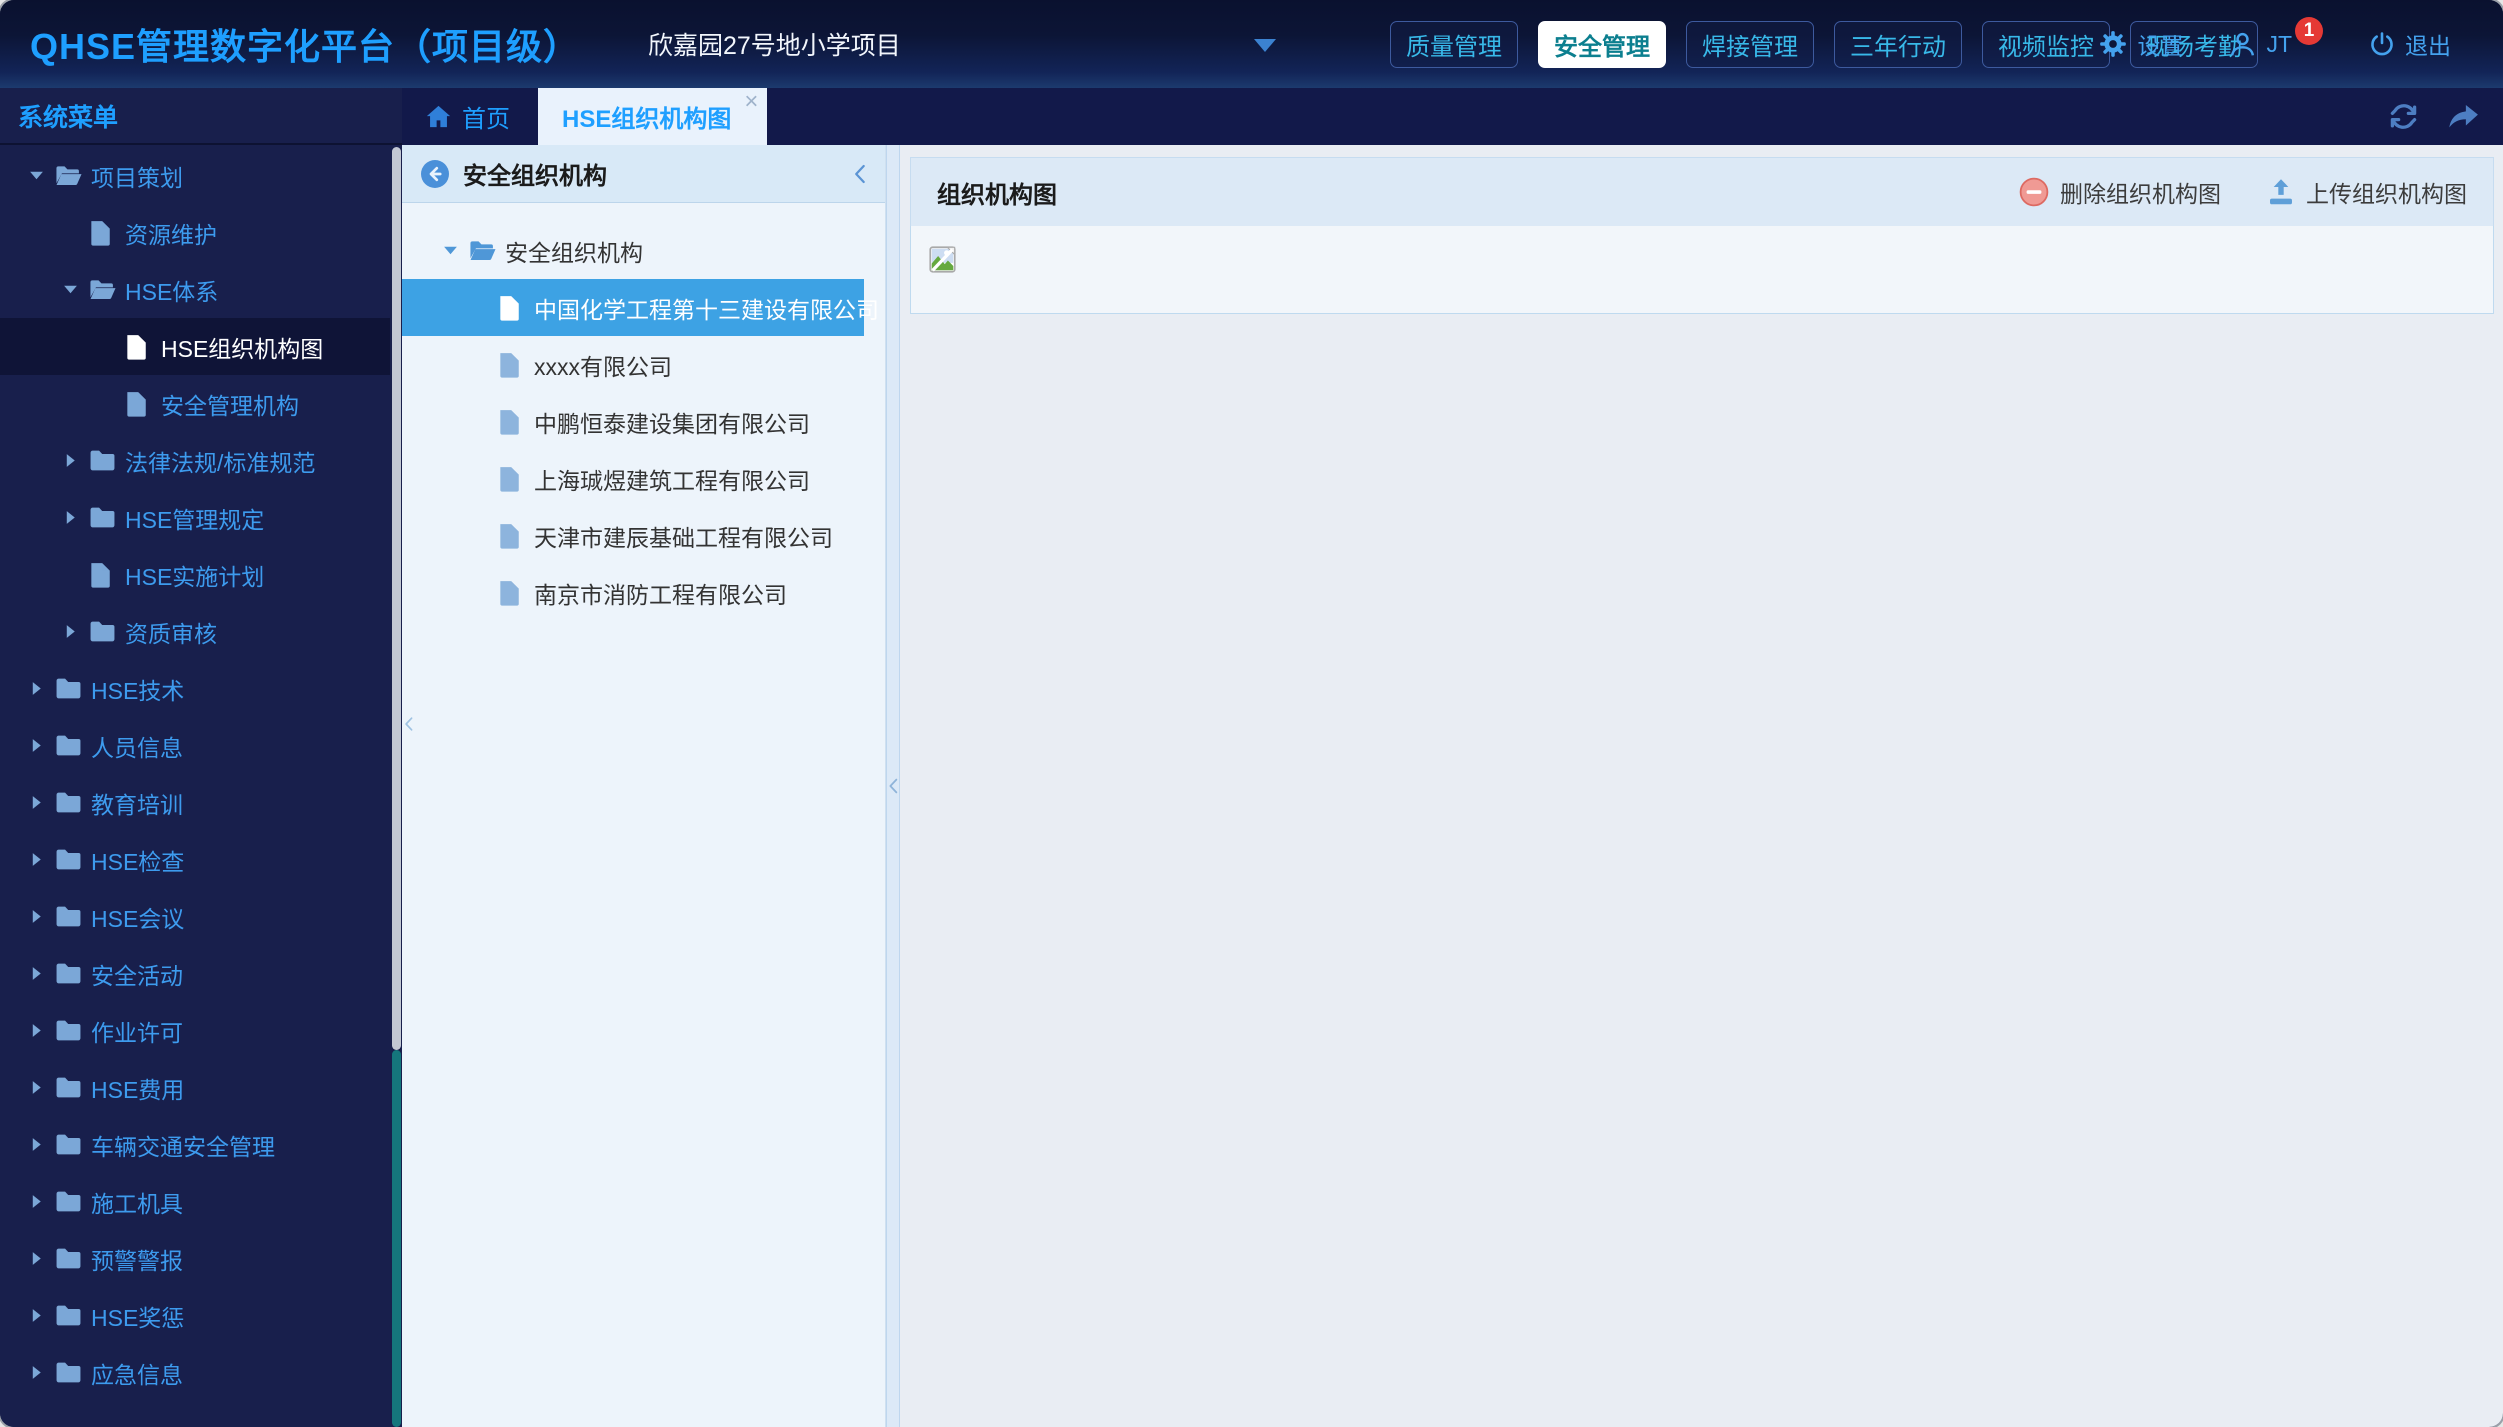 The image size is (2503, 1427). Describe the element at coordinates (660, 594) in the screenshot. I see `org-item-label: 南京市消防工程有限公司` at that location.